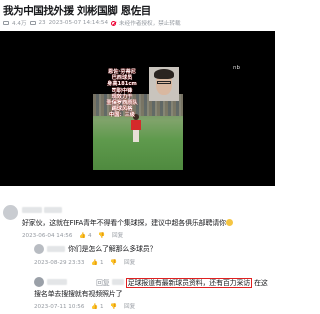 The width and height of the screenshot is (320, 314). I want to click on video-meta: 4.4万 23 2023-05-07 14:14:54 未经作者授权，禁止转载, so click(92, 23).